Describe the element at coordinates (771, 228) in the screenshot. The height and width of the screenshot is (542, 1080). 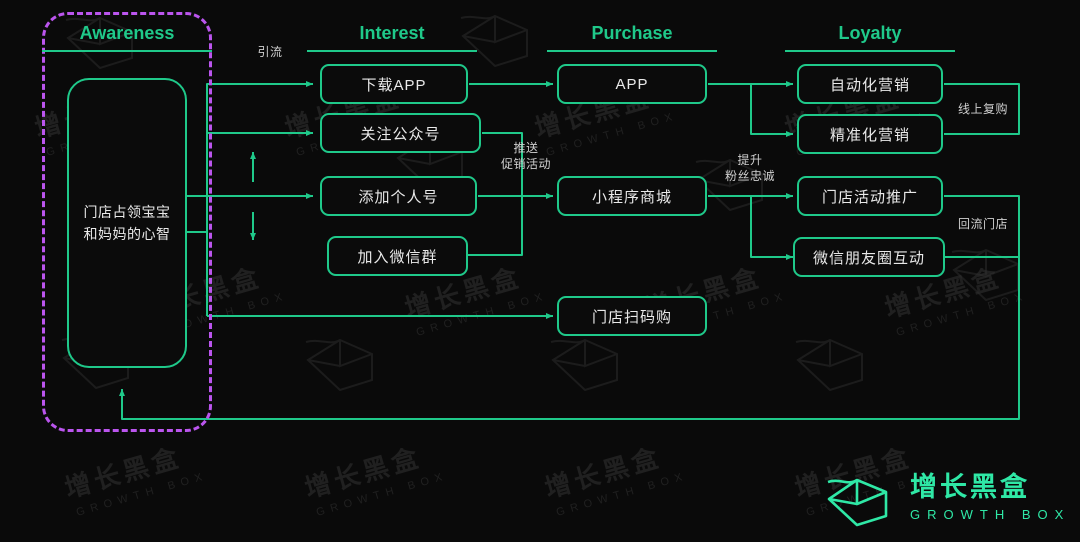
I see `wire-mini-to-moments` at that location.